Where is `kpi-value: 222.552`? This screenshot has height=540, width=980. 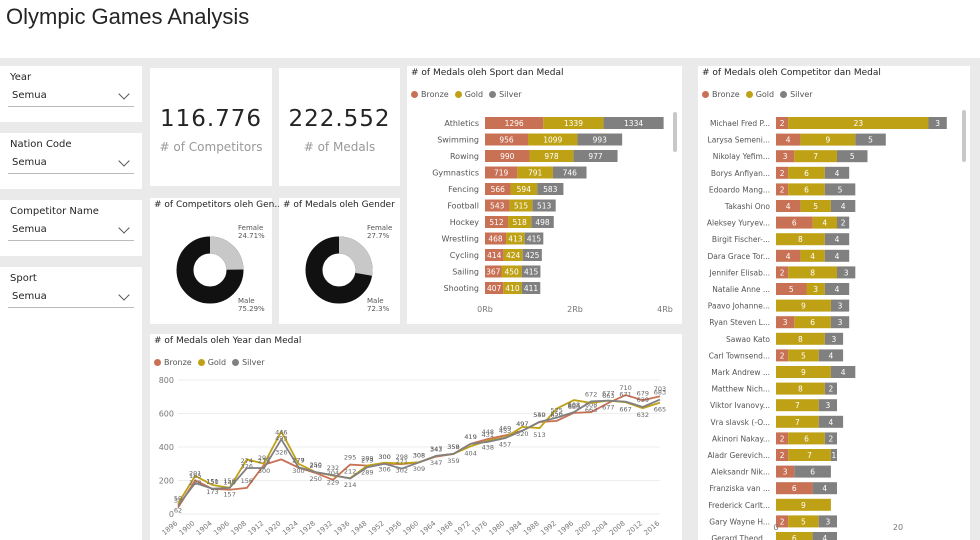
kpi-value: 222.552 is located at coordinates (339, 119).